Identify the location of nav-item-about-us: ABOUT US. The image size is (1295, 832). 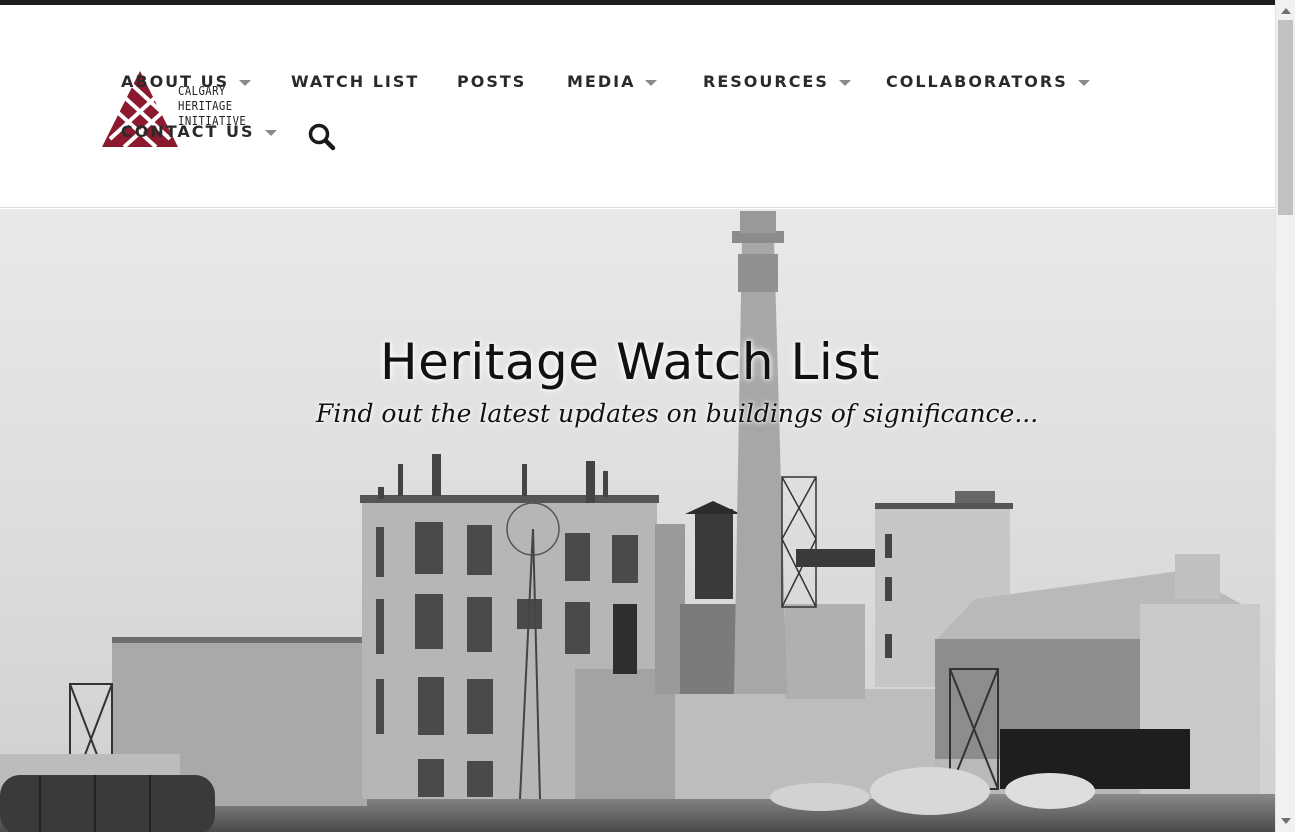
(186, 81).